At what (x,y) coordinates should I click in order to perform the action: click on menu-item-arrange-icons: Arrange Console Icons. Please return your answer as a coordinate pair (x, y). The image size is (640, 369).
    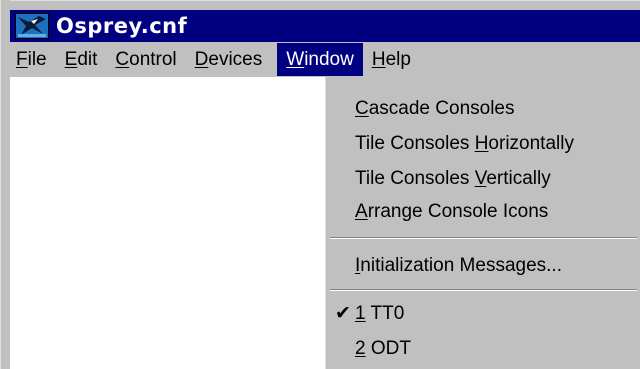
    Looking at the image, I should click on (451, 212).